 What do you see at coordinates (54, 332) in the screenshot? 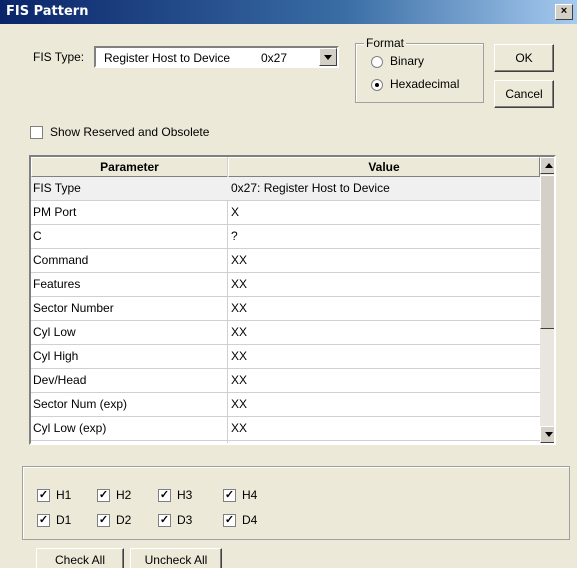
I see `parameter-cell: Cyl Low` at bounding box center [54, 332].